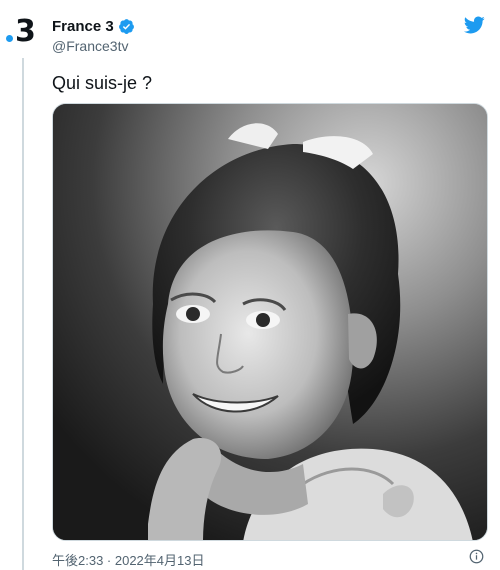 This screenshot has width=500, height=570. Describe the element at coordinates (128, 559) in the screenshot. I see `tweet-timestamp: 午後2:33 · 2022年4月13日` at that location.